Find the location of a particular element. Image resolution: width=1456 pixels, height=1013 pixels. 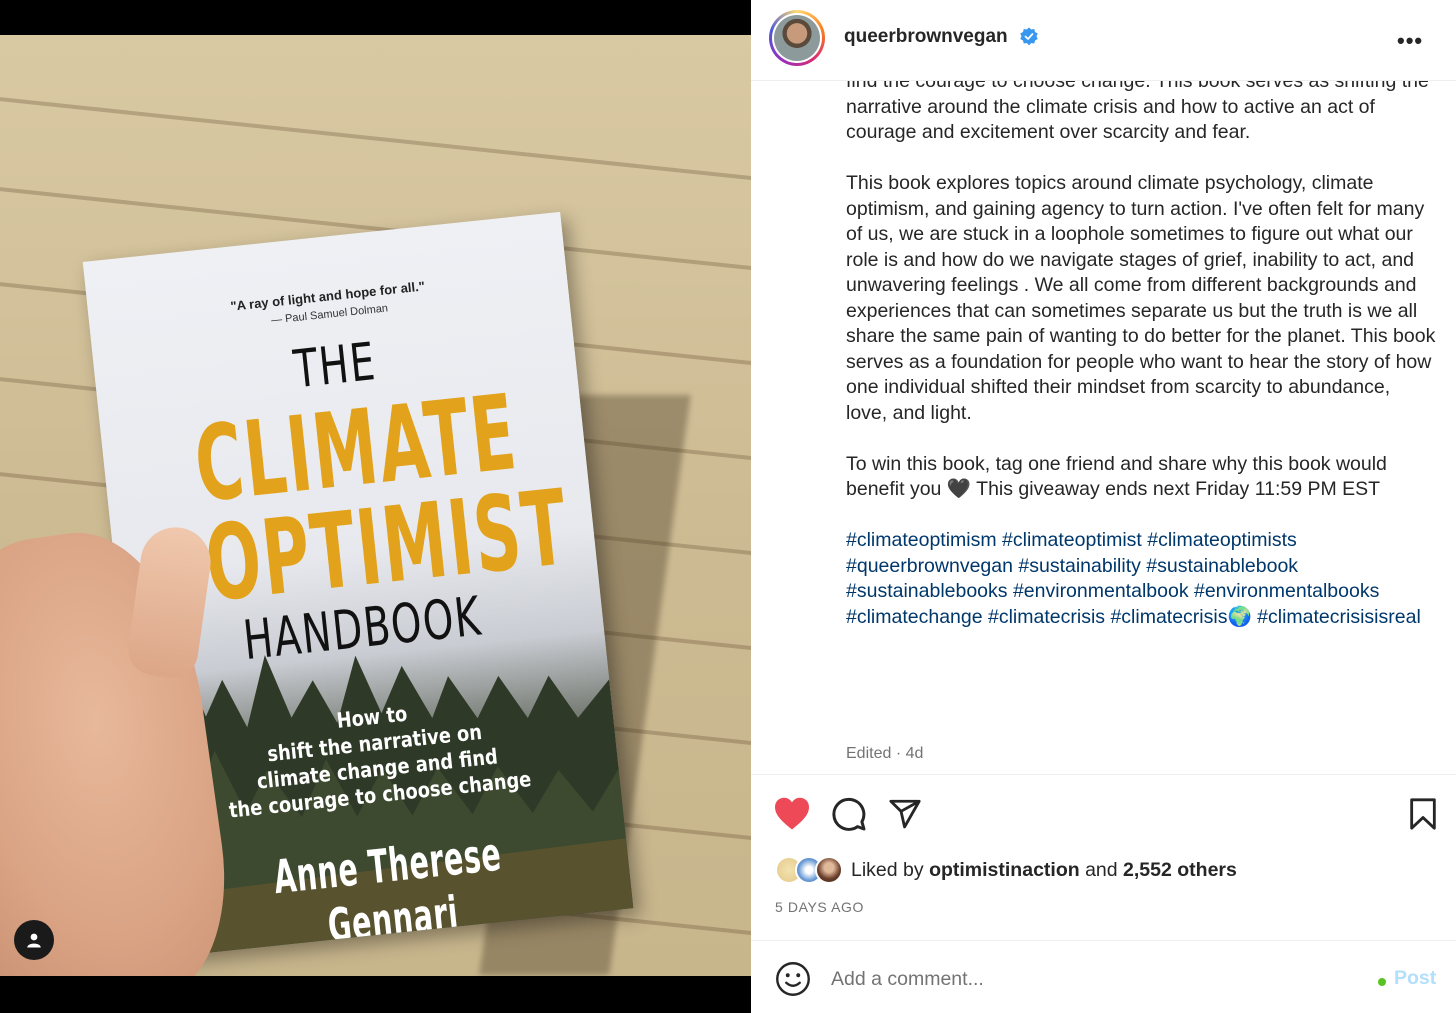

like-button is located at coordinates (792, 814).